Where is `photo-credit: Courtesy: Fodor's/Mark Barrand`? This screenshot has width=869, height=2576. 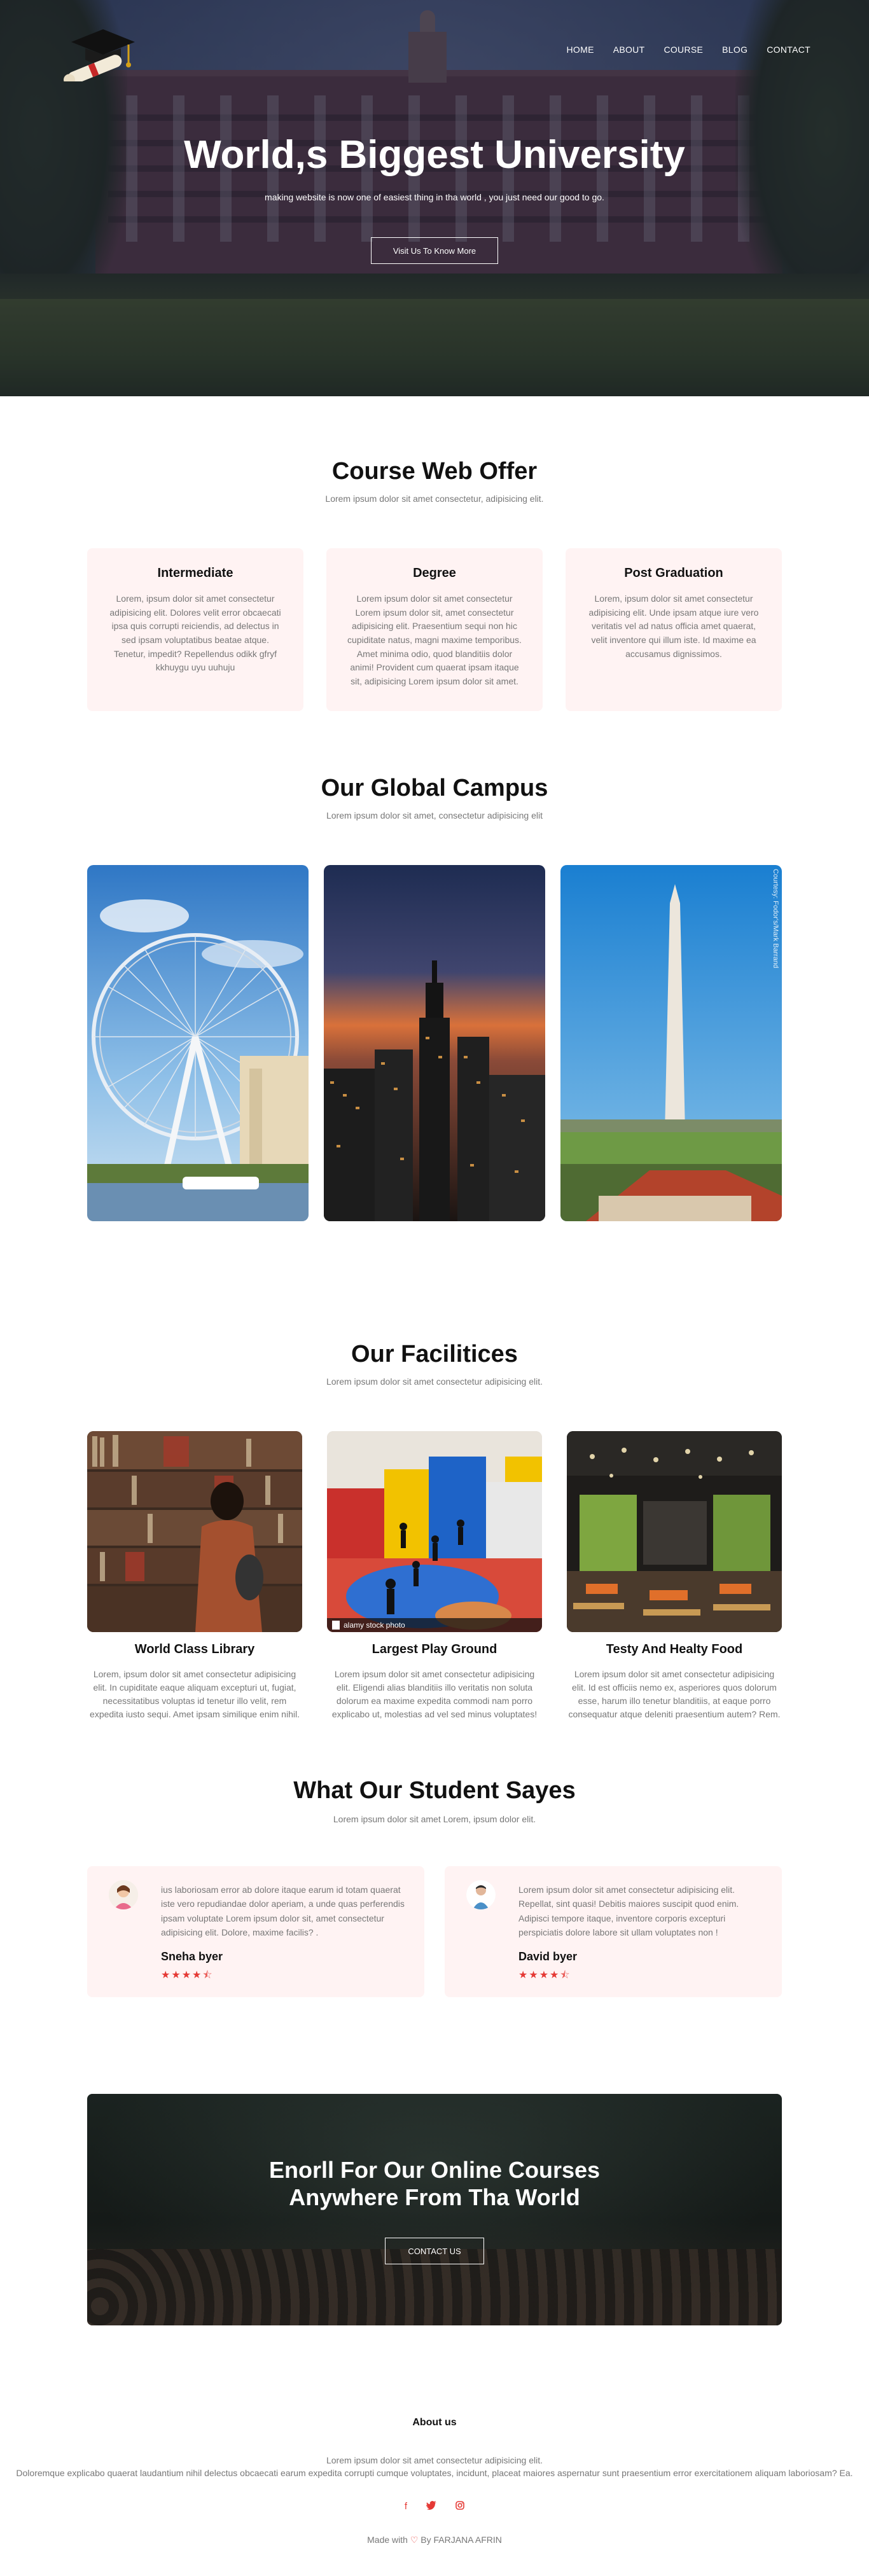
photo-credit: Courtesy: Fodor's/Mark Barrand is located at coordinates (775, 919).